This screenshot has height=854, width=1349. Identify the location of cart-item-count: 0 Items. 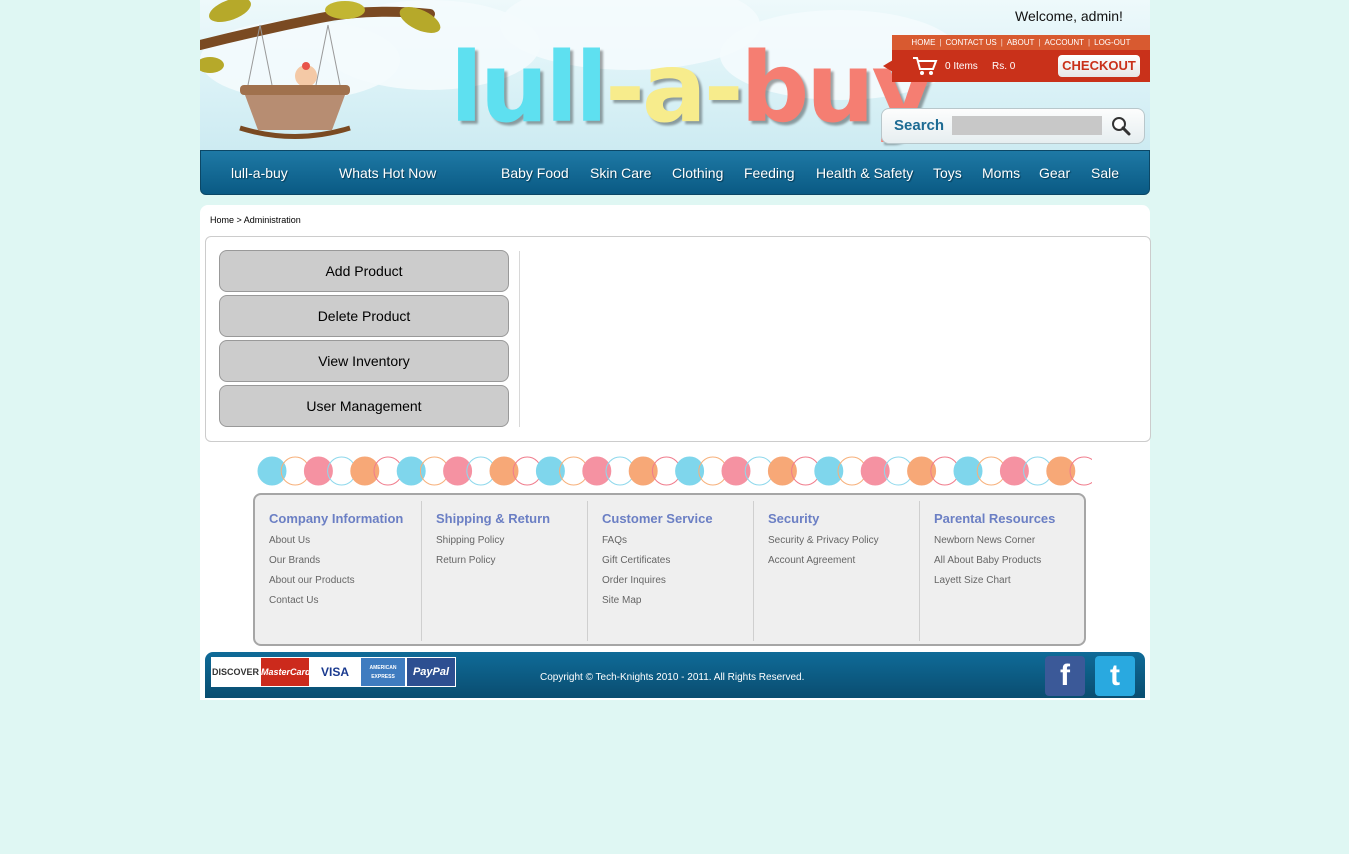
(961, 66).